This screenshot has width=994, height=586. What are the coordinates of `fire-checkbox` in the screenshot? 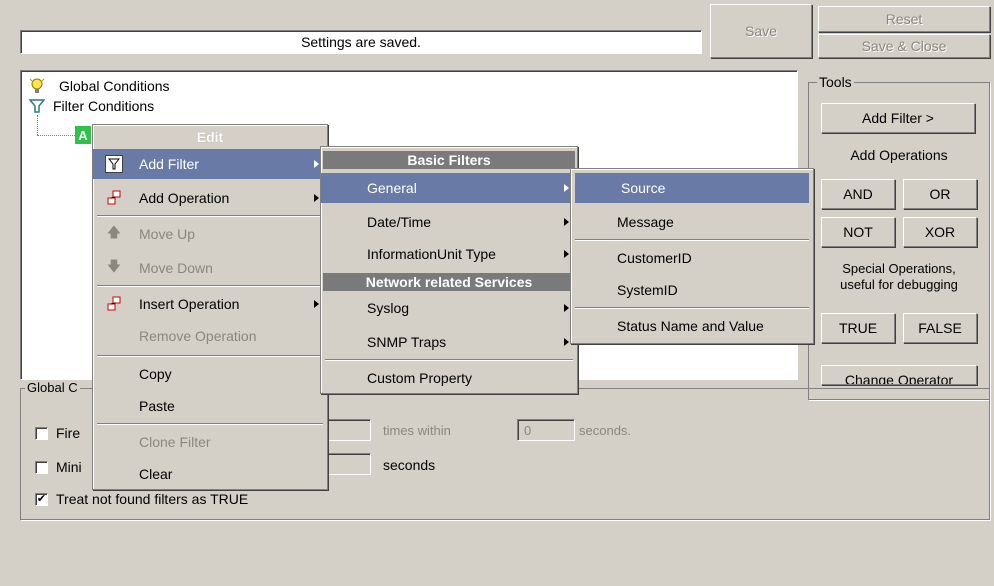 It's located at (41, 433).